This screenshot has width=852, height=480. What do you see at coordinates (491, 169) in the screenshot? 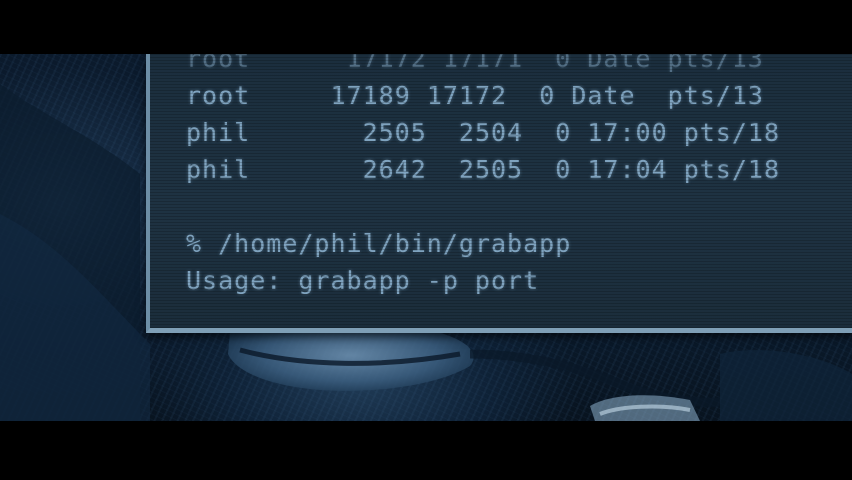
I see `proc-ppid: 2505` at bounding box center [491, 169].